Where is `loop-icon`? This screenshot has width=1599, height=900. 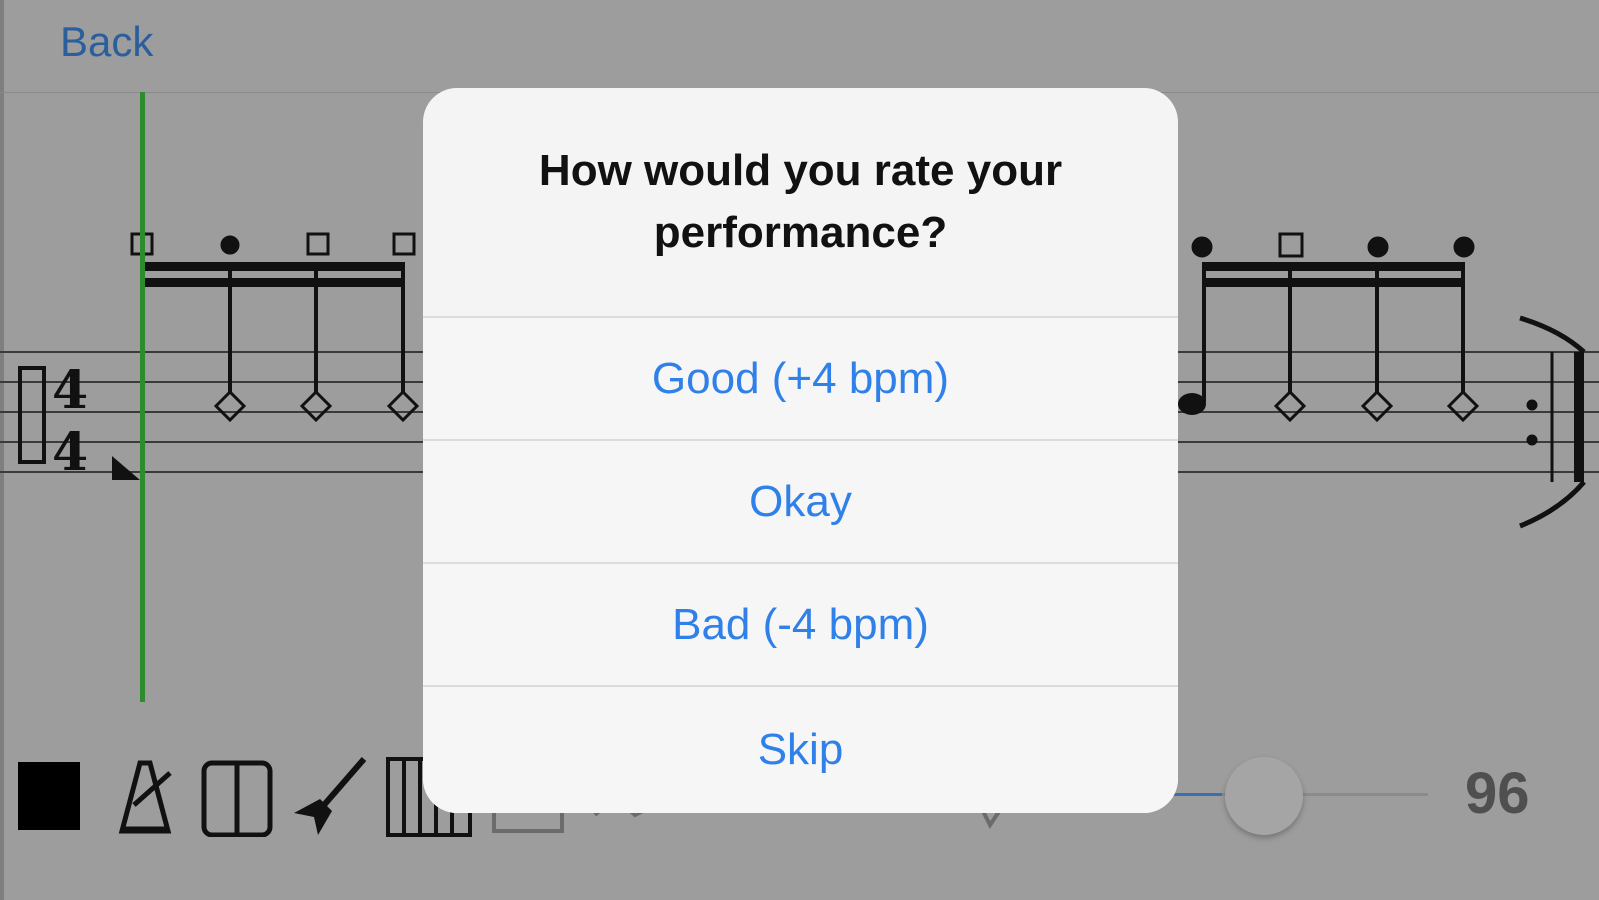 loop-icon is located at coordinates (237, 796).